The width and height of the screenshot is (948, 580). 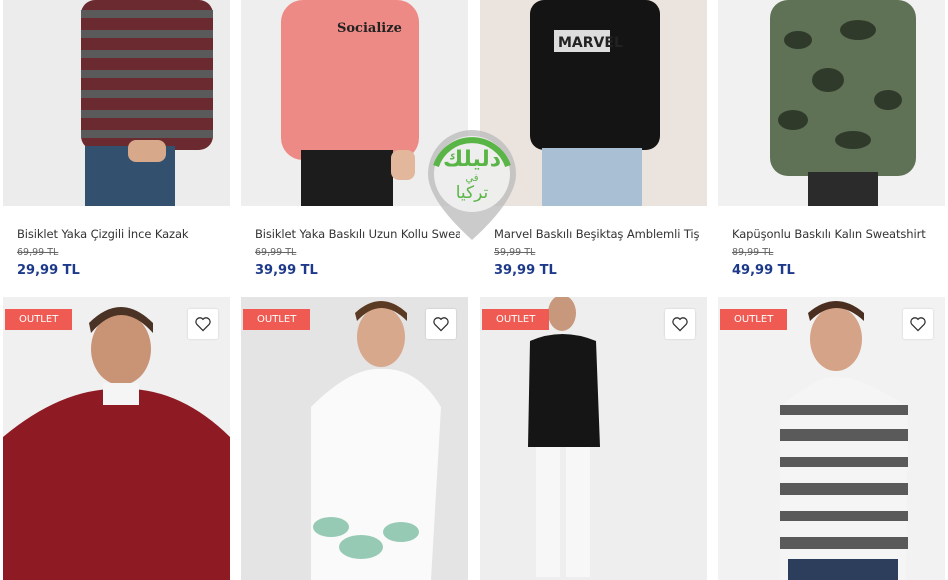 What do you see at coordinates (48, 270) in the screenshot?
I see `price: 29,99 TL` at bounding box center [48, 270].